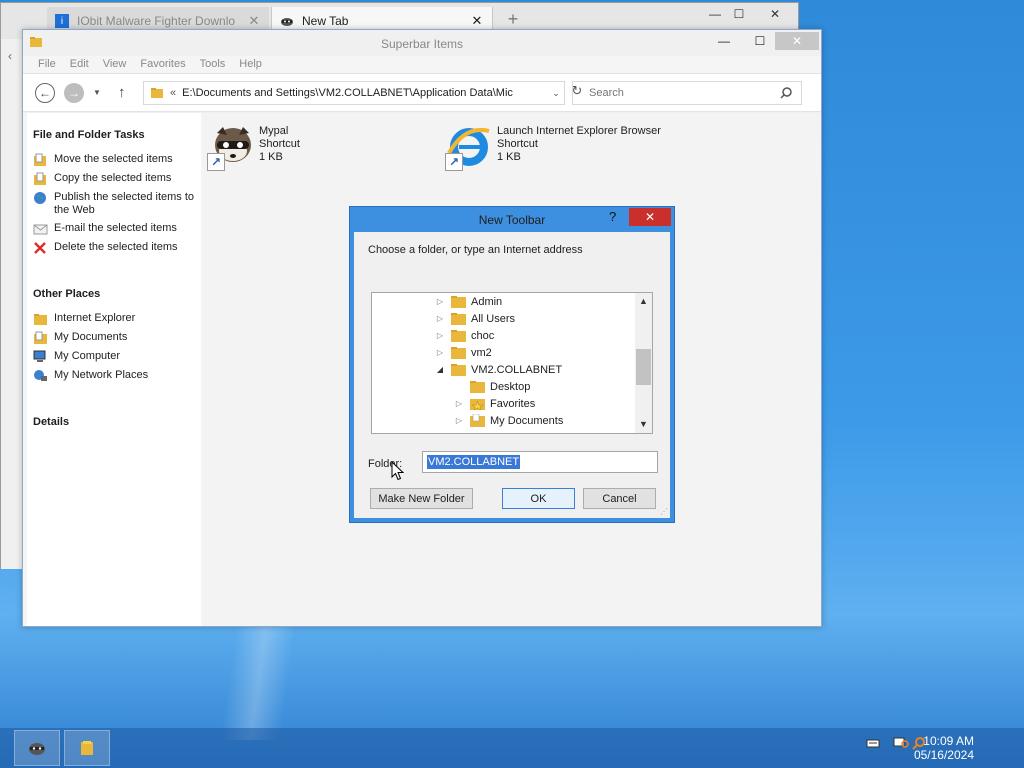  What do you see at coordinates (213, 64) in the screenshot?
I see `menu-tools: Tools` at bounding box center [213, 64].